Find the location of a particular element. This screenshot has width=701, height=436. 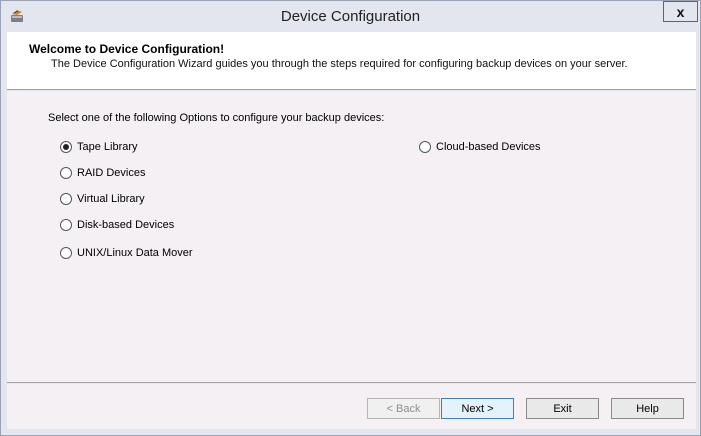

option-raid-devices: RAID Devices is located at coordinates (102, 173).